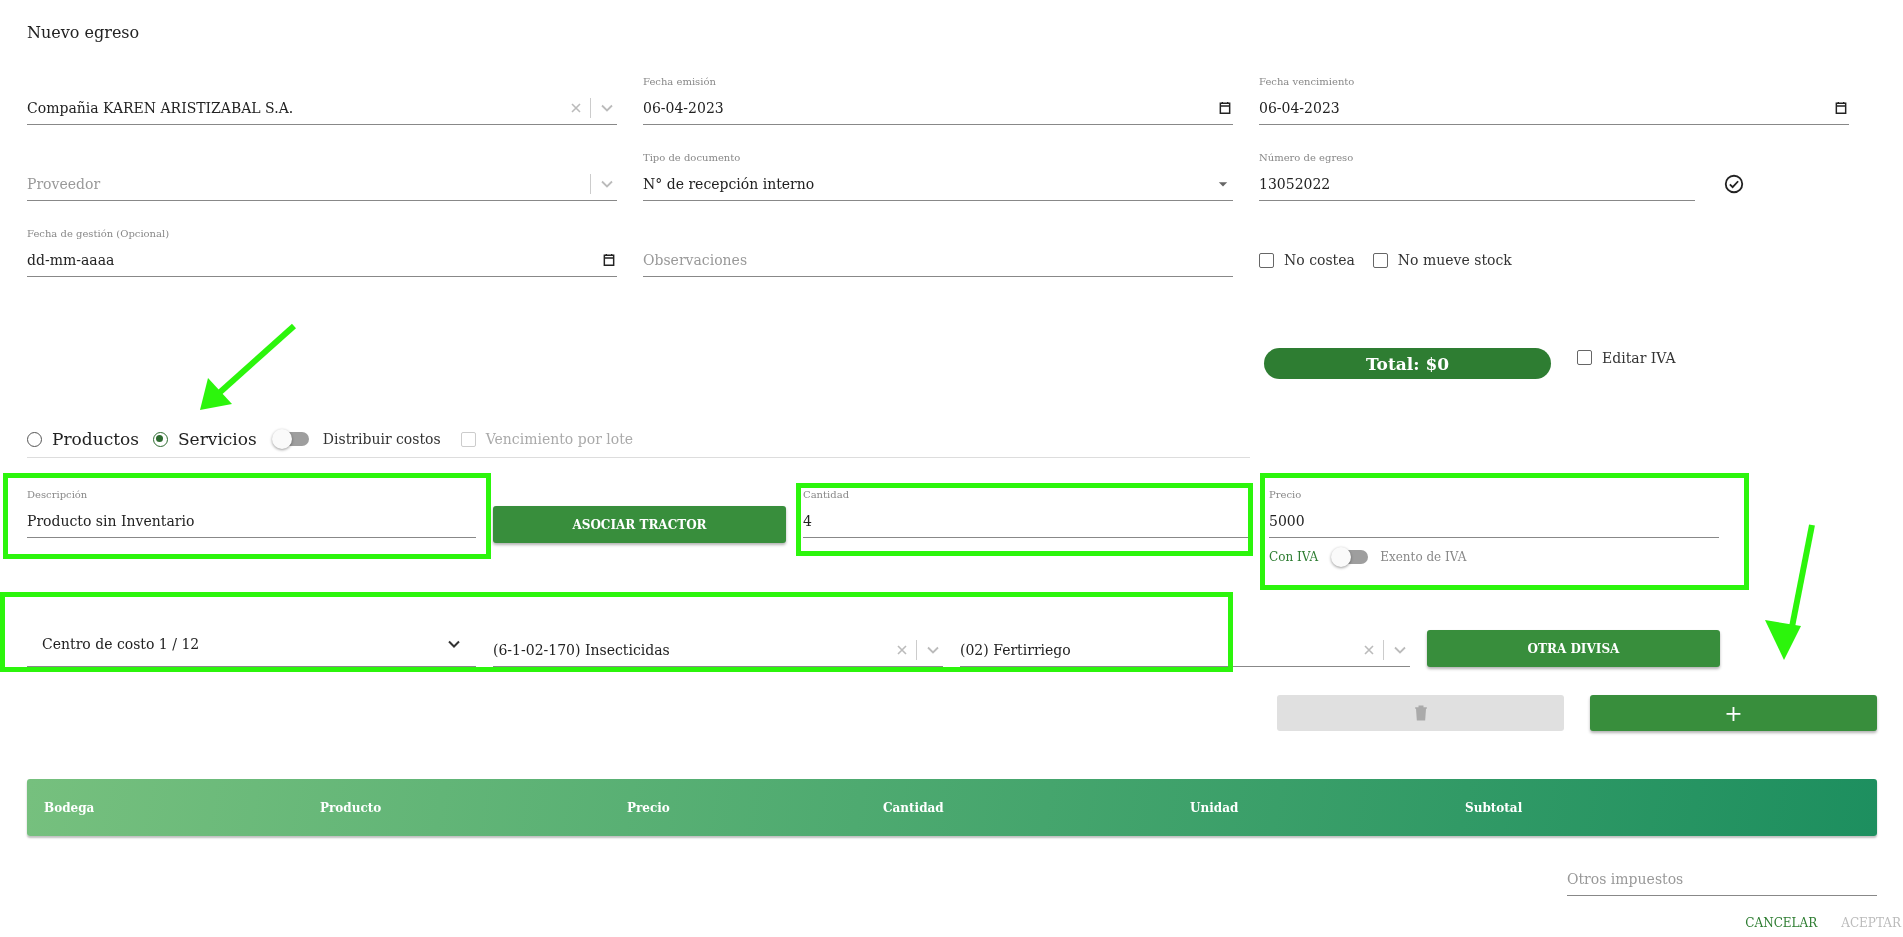  What do you see at coordinates (1215, 807) in the screenshot?
I see `column-header: Unidad` at bounding box center [1215, 807].